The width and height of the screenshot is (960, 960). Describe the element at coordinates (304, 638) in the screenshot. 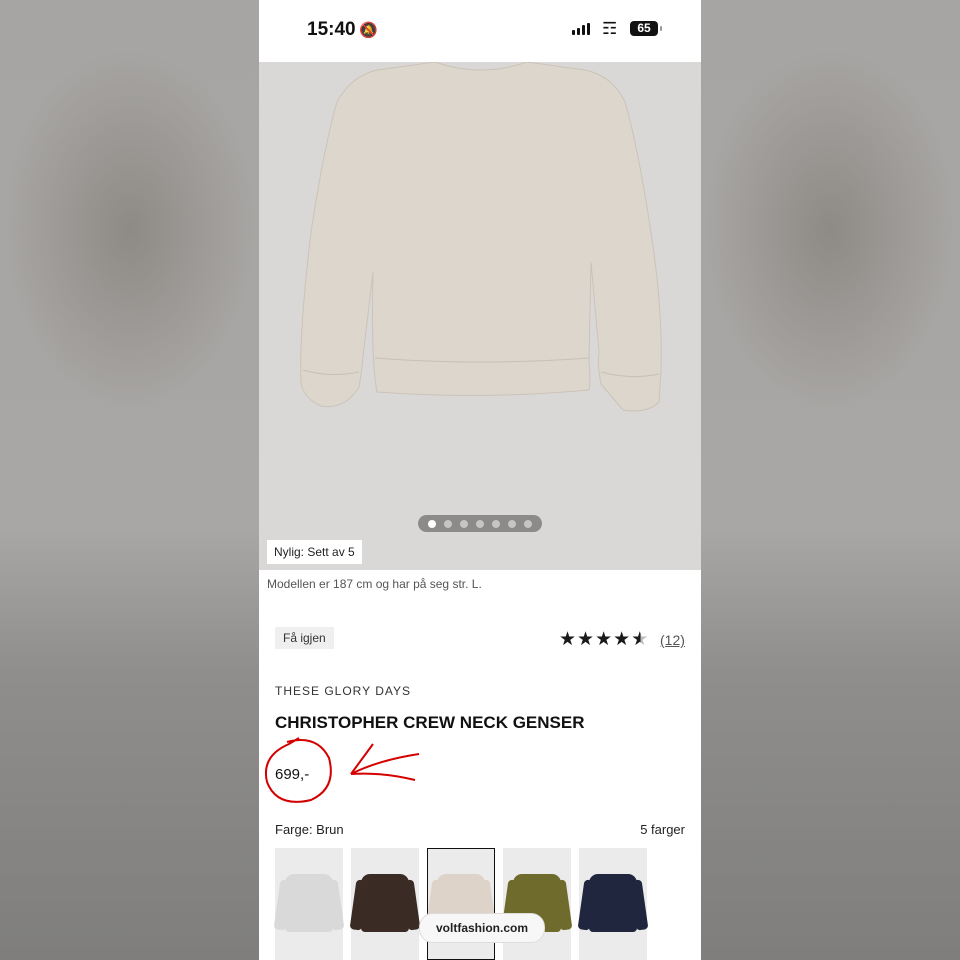

I see `notify-back-in-stock-button: Få igjen` at that location.